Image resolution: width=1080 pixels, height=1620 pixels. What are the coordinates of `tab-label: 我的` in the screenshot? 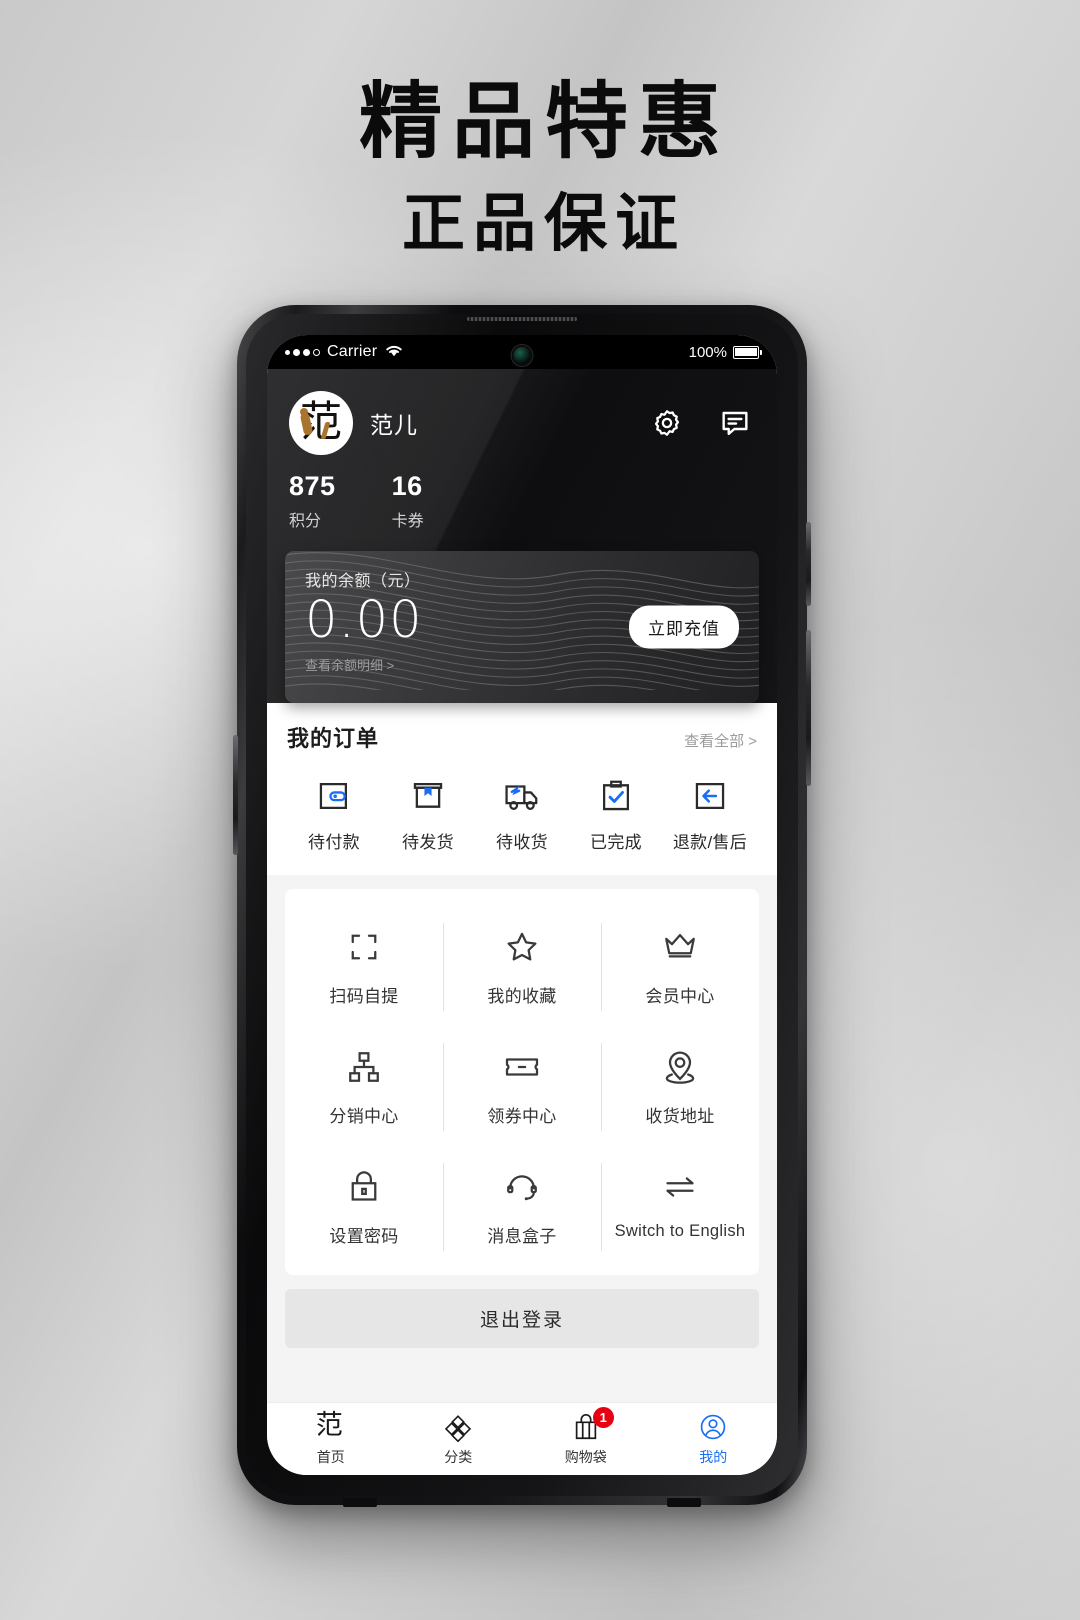 It's located at (713, 1457).